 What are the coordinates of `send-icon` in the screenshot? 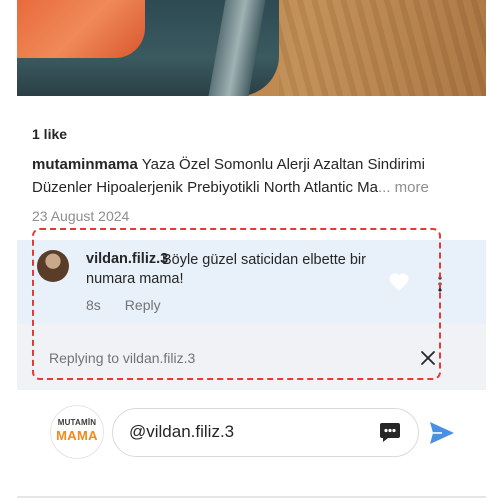 It's located at (442, 433).